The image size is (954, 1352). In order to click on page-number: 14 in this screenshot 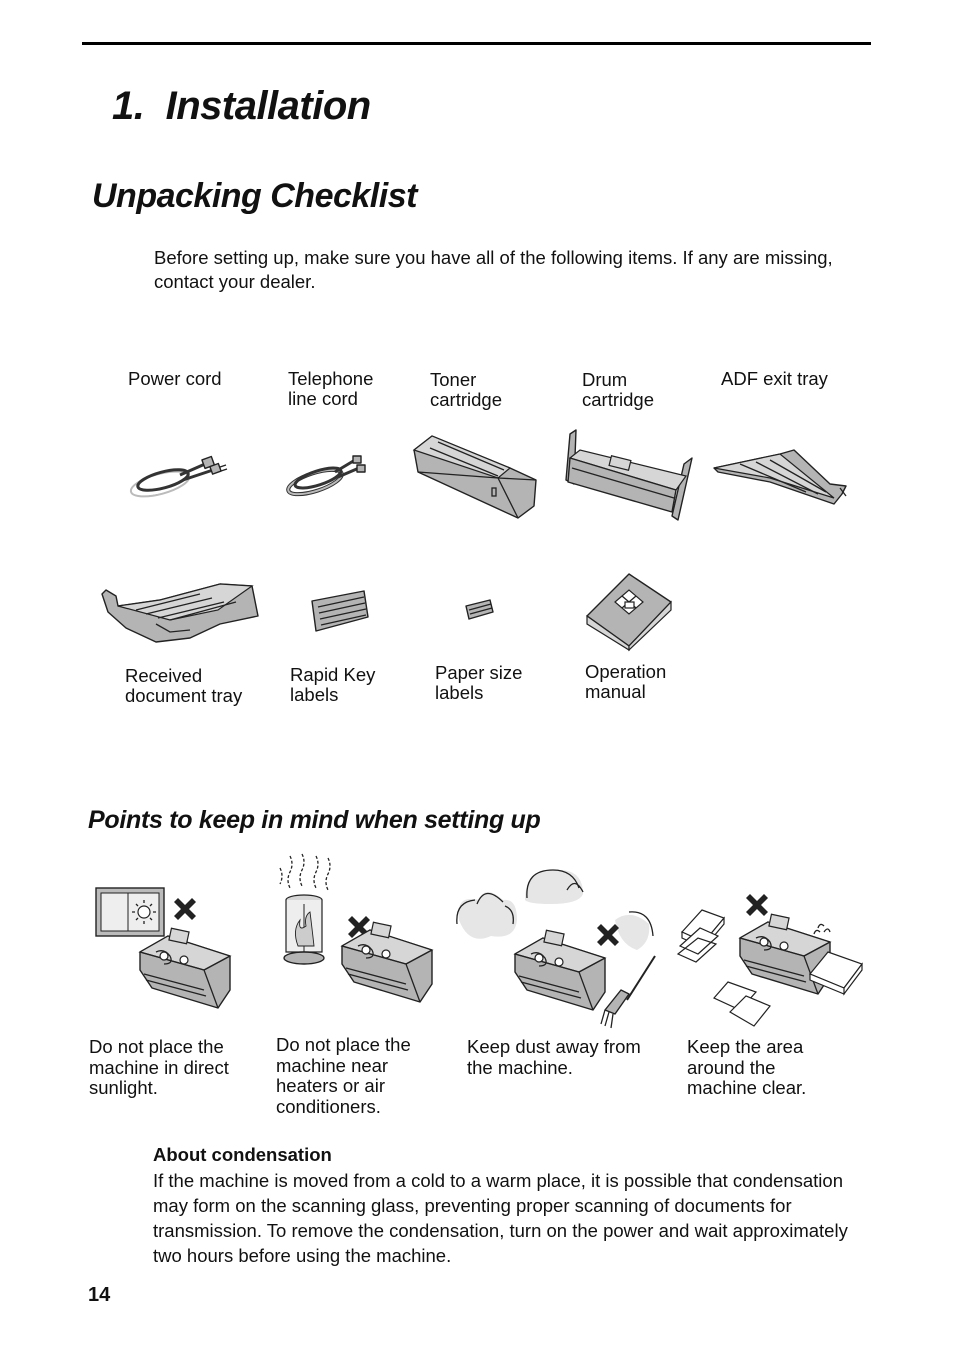, I will do `click(99, 1295)`.